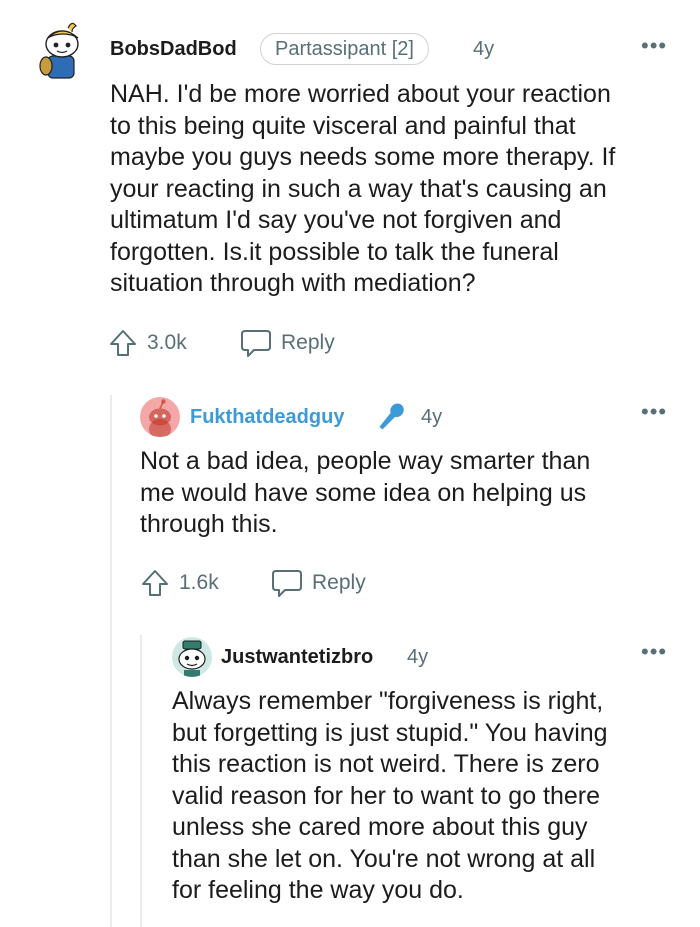  I want to click on username: Fukthatdeadguy, so click(267, 417).